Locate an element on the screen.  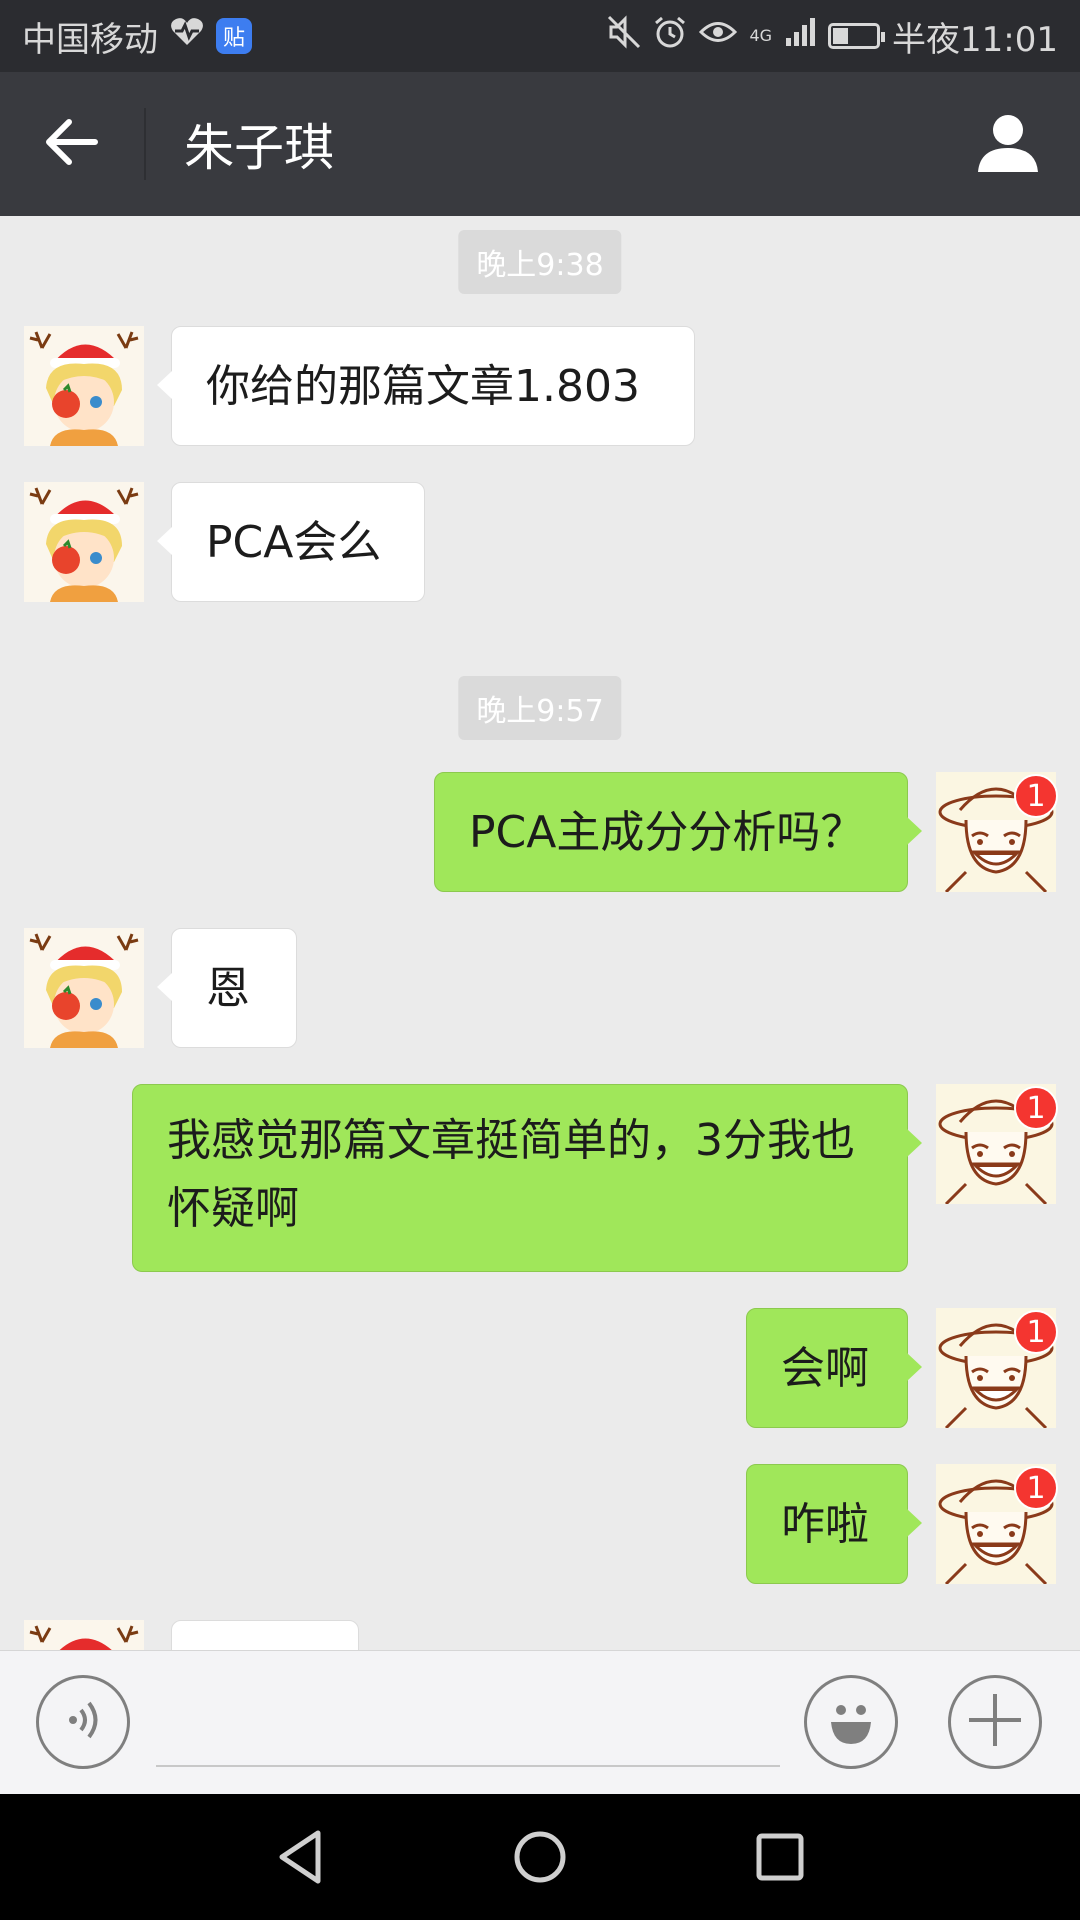
emoji-icon is located at coordinates (851, 1722).